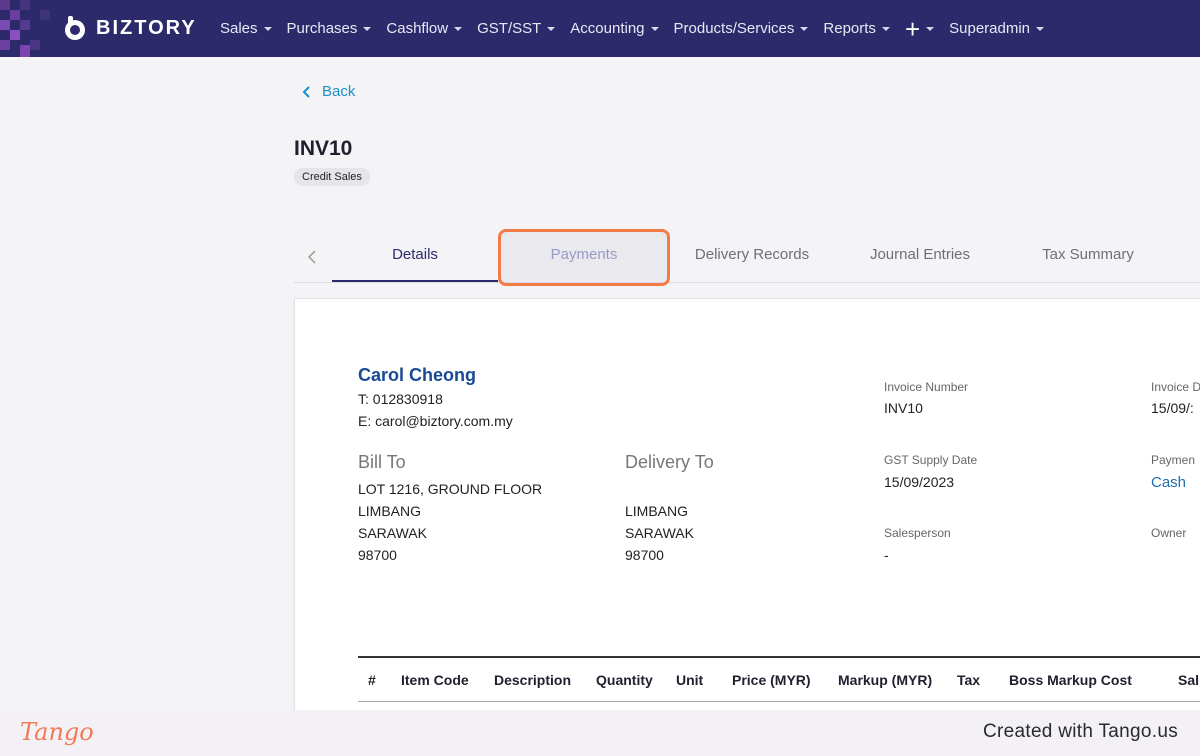 This screenshot has height=756, width=1200. I want to click on column-header: Markup (MYR), so click(885, 680).